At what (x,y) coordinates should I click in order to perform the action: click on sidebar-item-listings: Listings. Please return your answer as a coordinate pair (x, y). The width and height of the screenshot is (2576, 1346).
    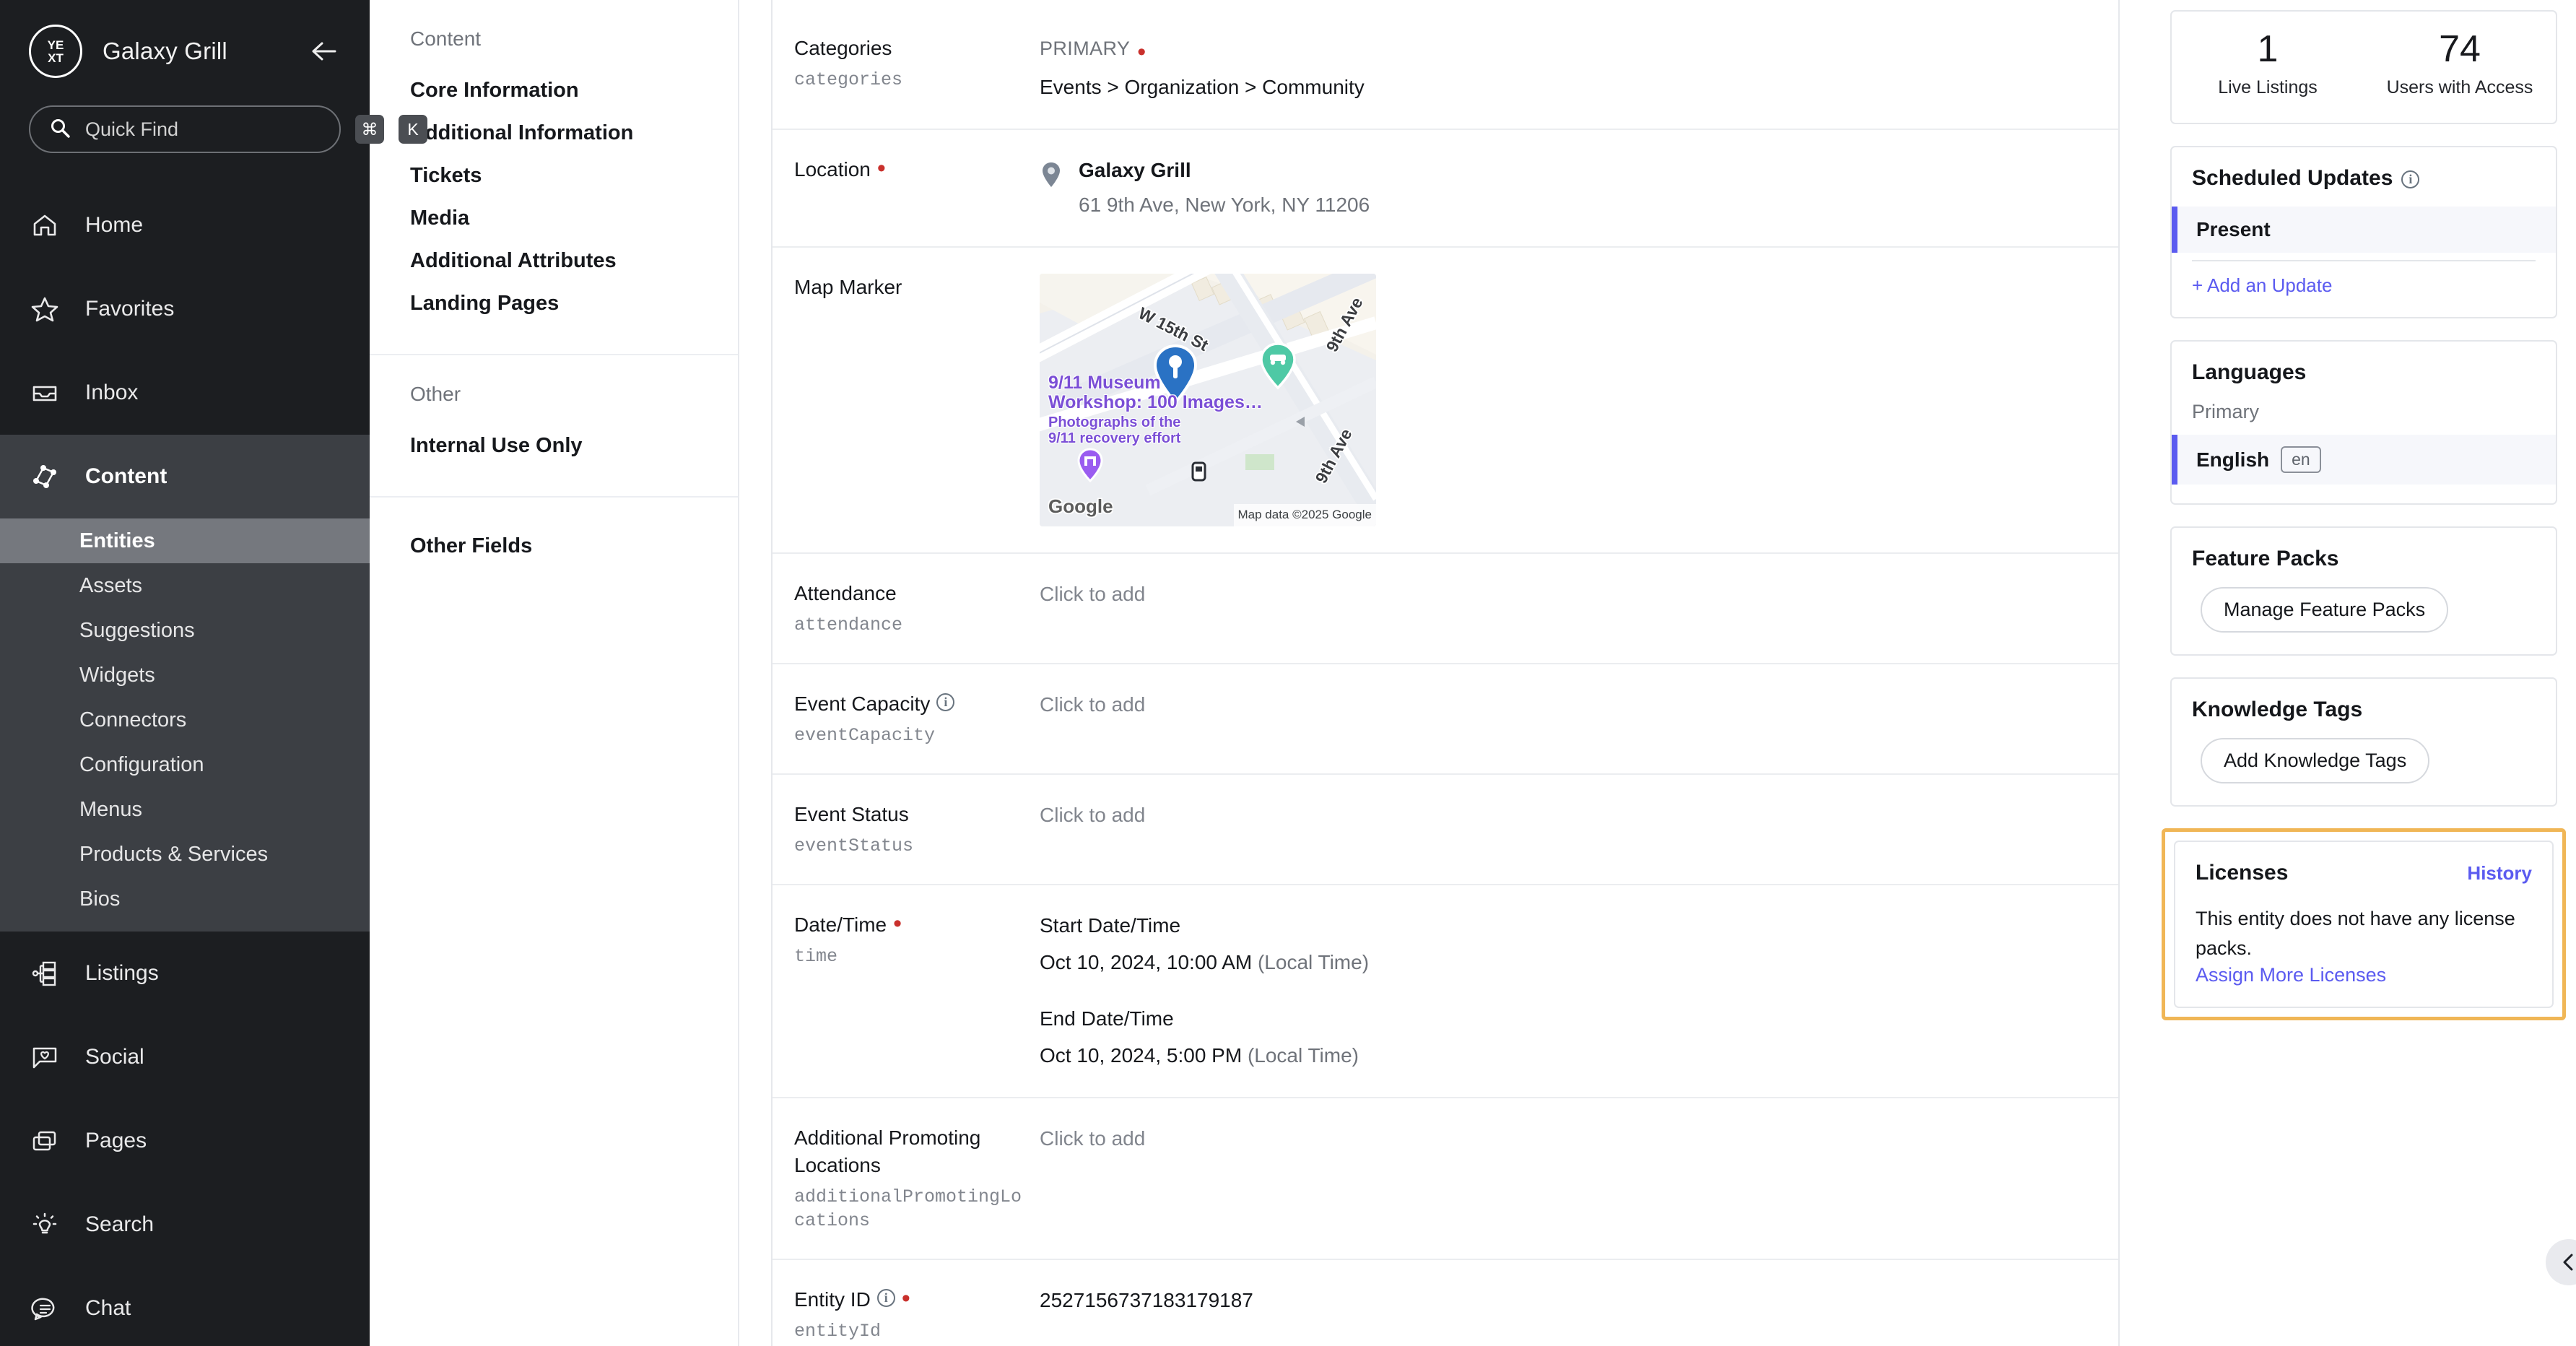
    Looking at the image, I should click on (185, 973).